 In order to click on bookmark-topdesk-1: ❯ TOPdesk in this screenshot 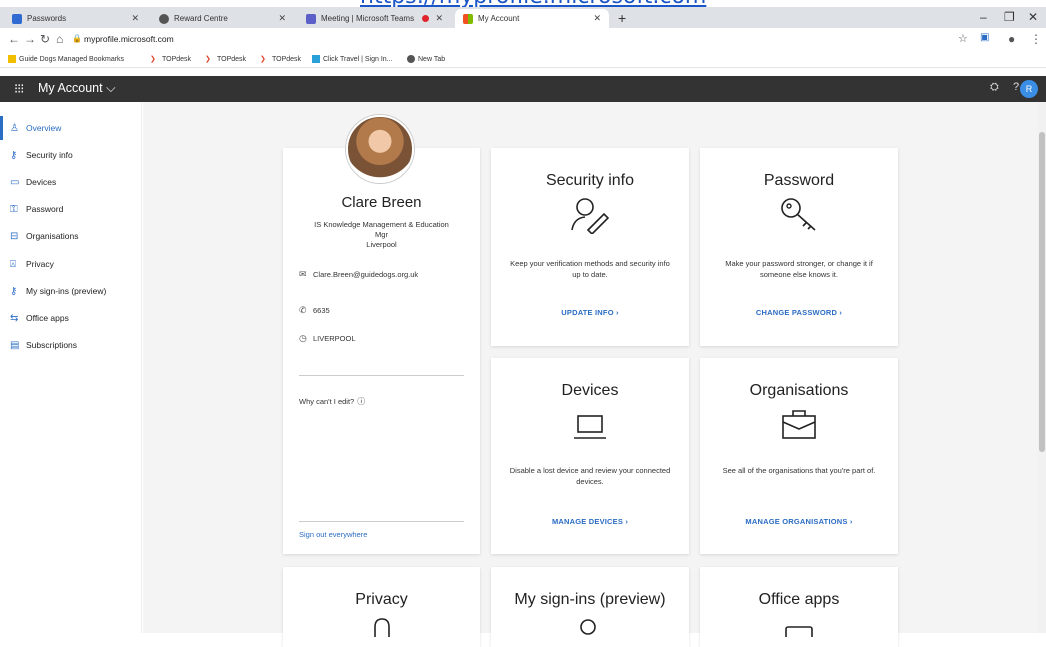, I will do `click(171, 59)`.